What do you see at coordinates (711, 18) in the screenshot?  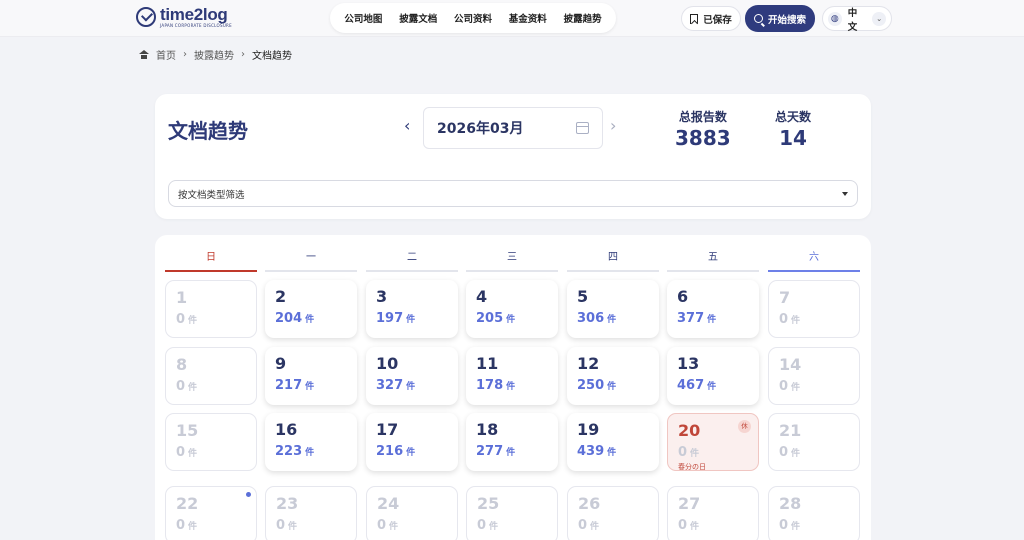 I see `saved-button: 已保存` at bounding box center [711, 18].